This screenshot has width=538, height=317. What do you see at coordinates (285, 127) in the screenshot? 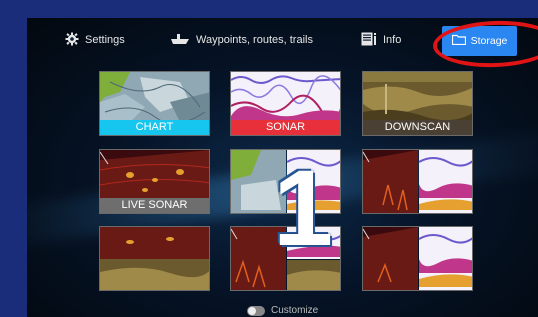
I see `sonar-tile-label: SONAR` at bounding box center [285, 127].